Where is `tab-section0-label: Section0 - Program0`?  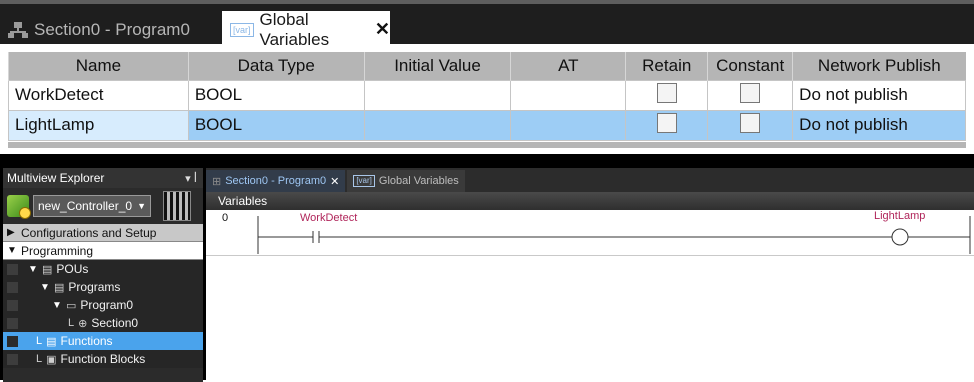 tab-section0-label: Section0 - Program0 is located at coordinates (112, 29).